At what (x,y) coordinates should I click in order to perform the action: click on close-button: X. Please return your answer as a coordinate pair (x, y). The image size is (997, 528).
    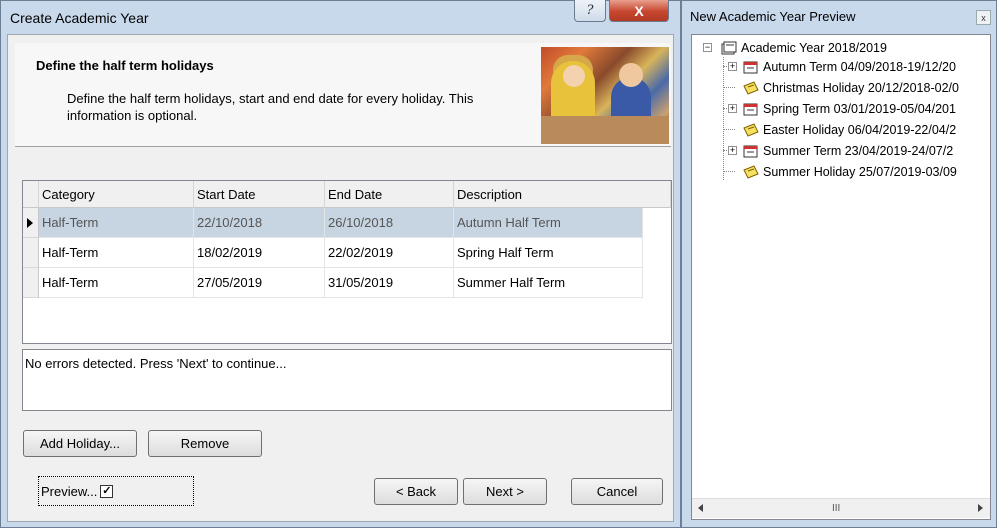
    Looking at the image, I should click on (639, 11).